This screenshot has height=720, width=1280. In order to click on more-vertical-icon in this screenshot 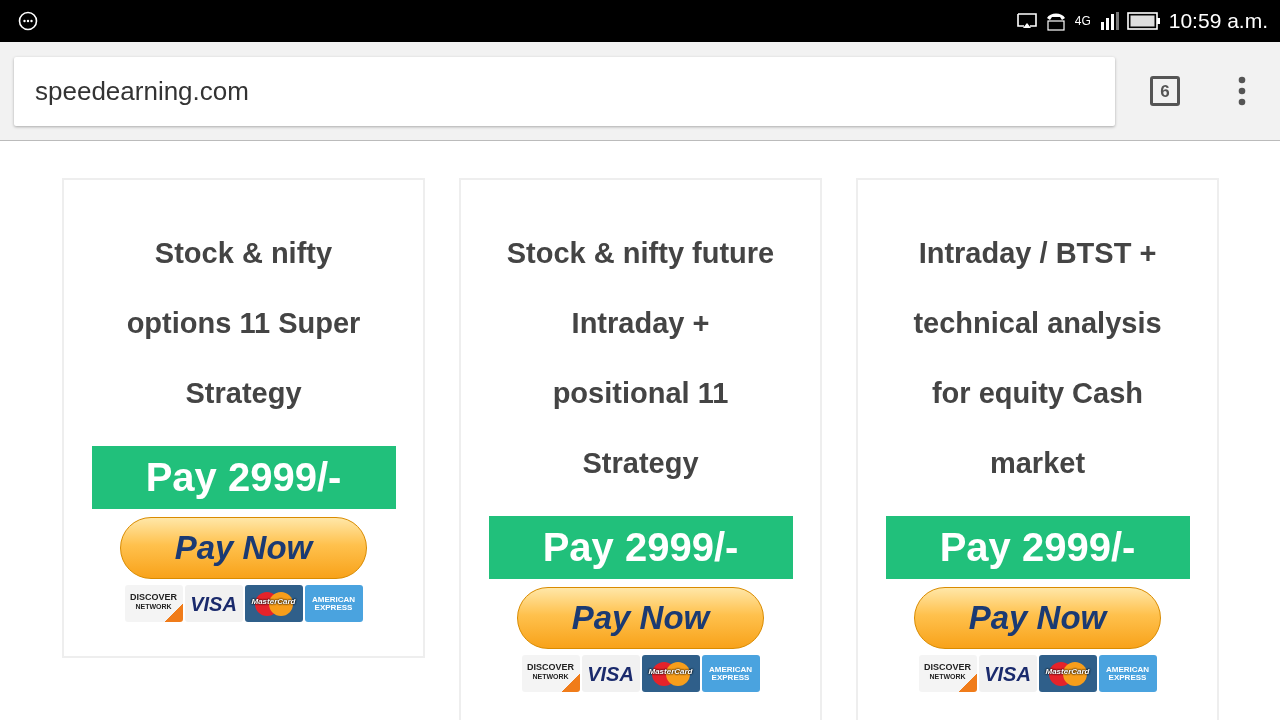, I will do `click(1242, 91)`.